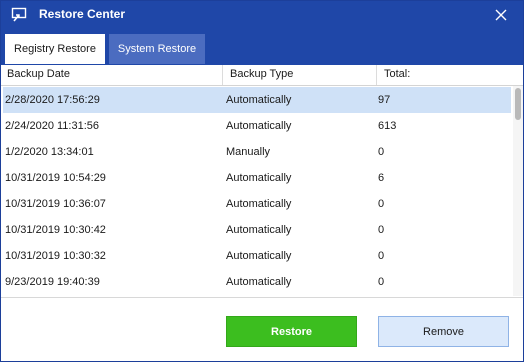  I want to click on total-cell: 97, so click(384, 100).